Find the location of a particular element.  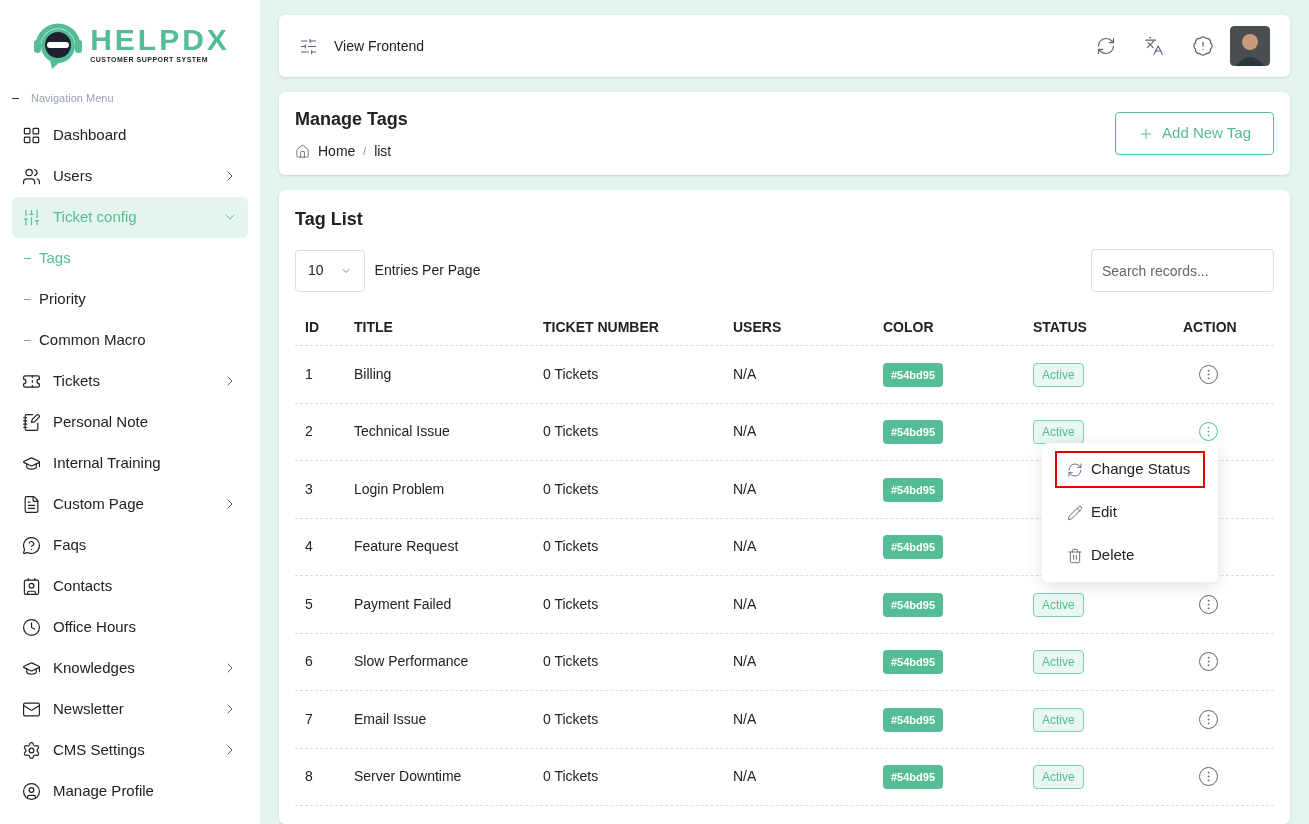

breadcrumb-link: Home is located at coordinates (337, 151).